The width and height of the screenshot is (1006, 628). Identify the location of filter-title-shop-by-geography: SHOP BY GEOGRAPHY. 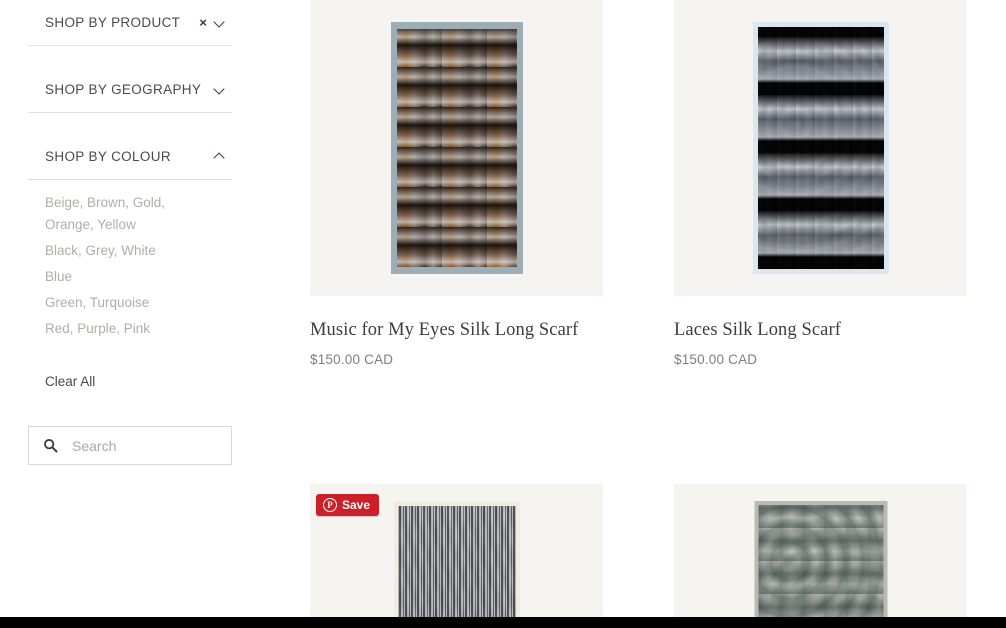
(123, 89).